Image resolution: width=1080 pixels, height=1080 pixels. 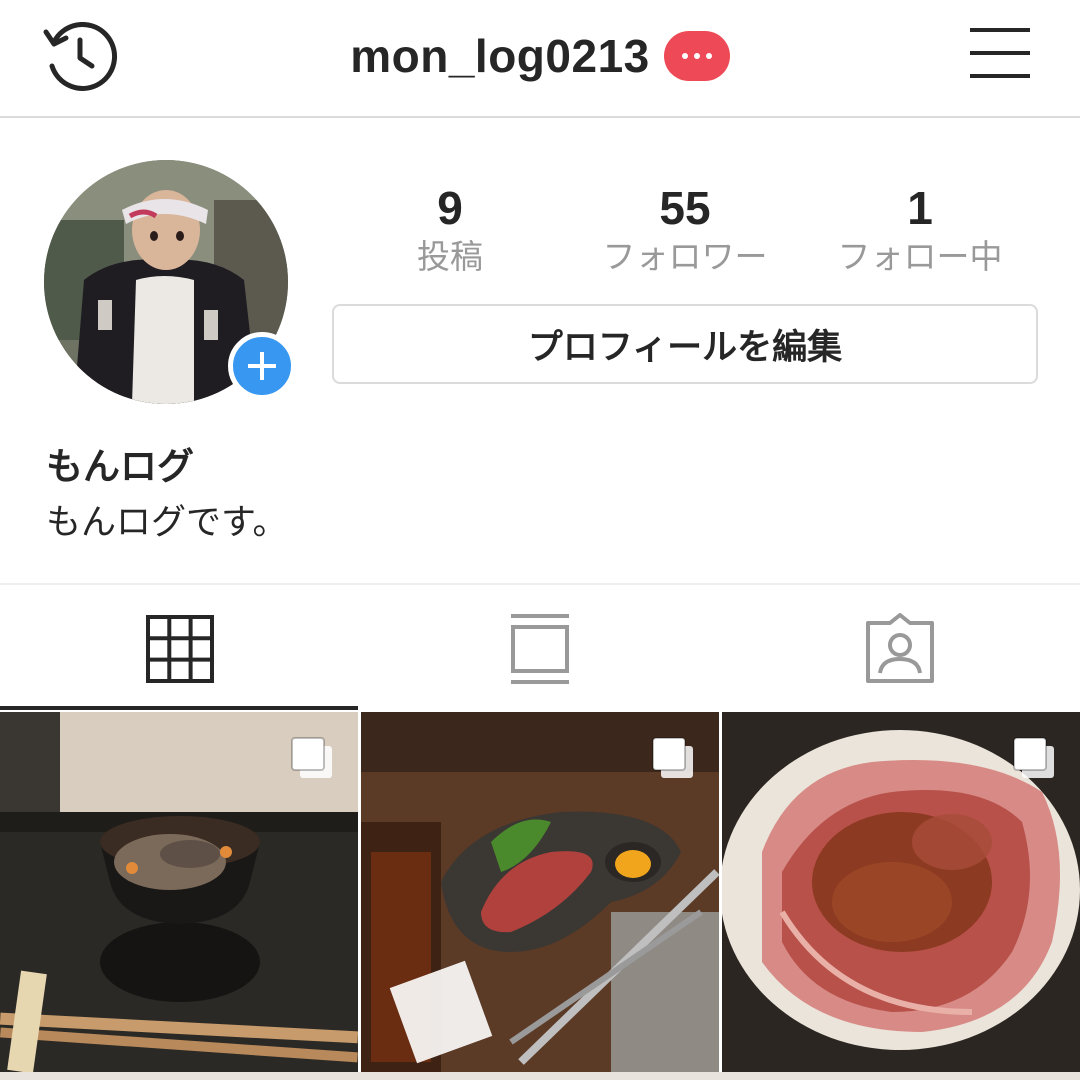 I want to click on stat-posts: 9 投稿, so click(x=450, y=231).